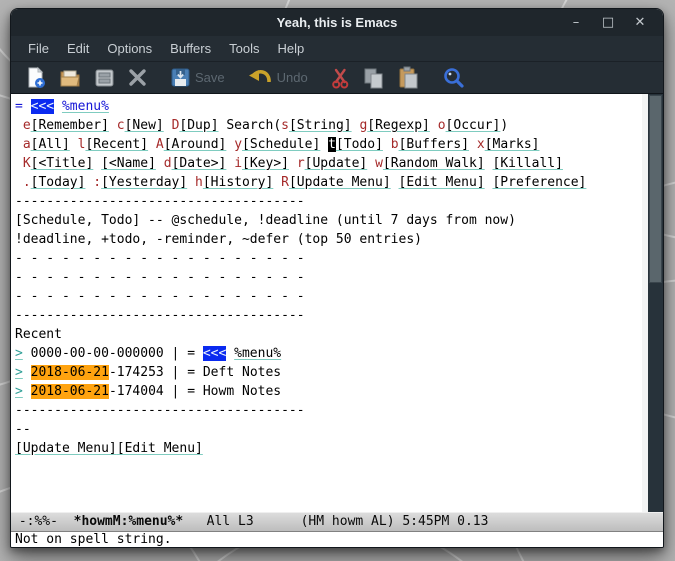 This screenshot has width=675, height=561. What do you see at coordinates (167, 163) in the screenshot?
I see `key-char: d` at bounding box center [167, 163].